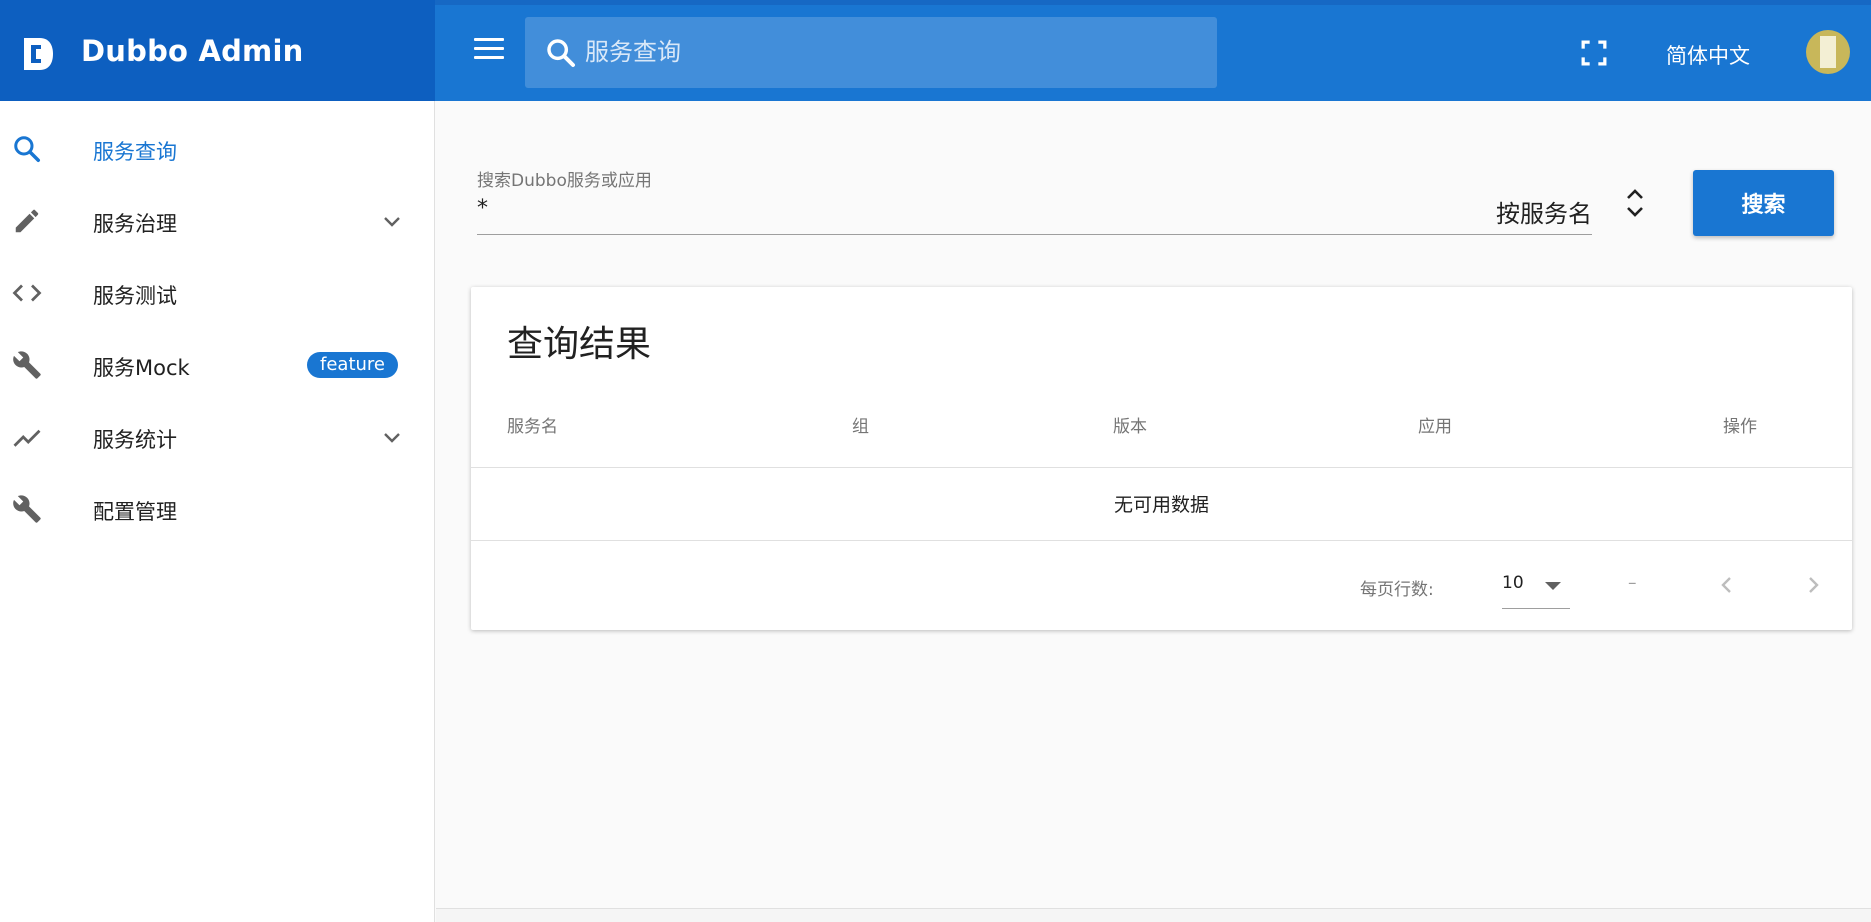 Image resolution: width=1871 pixels, height=922 pixels. What do you see at coordinates (135, 440) in the screenshot?
I see `sidebar-item-label: 服务统计` at bounding box center [135, 440].